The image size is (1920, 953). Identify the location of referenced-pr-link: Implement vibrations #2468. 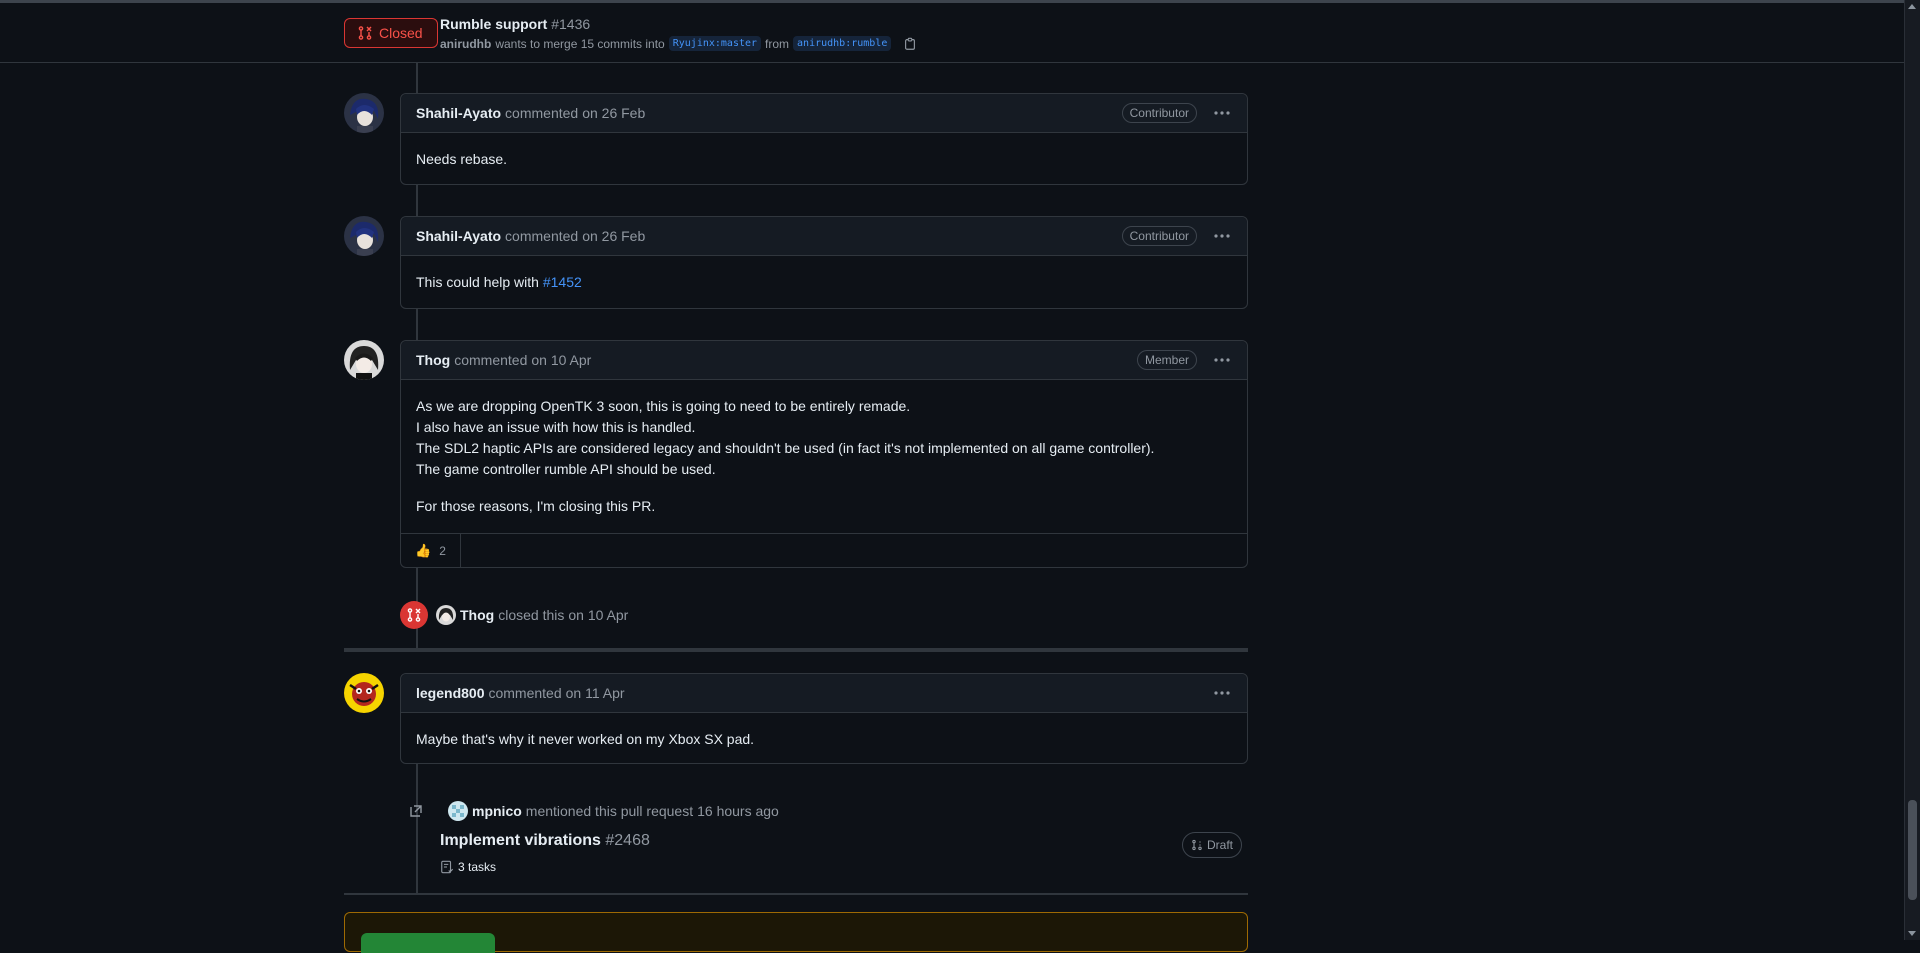
(545, 841).